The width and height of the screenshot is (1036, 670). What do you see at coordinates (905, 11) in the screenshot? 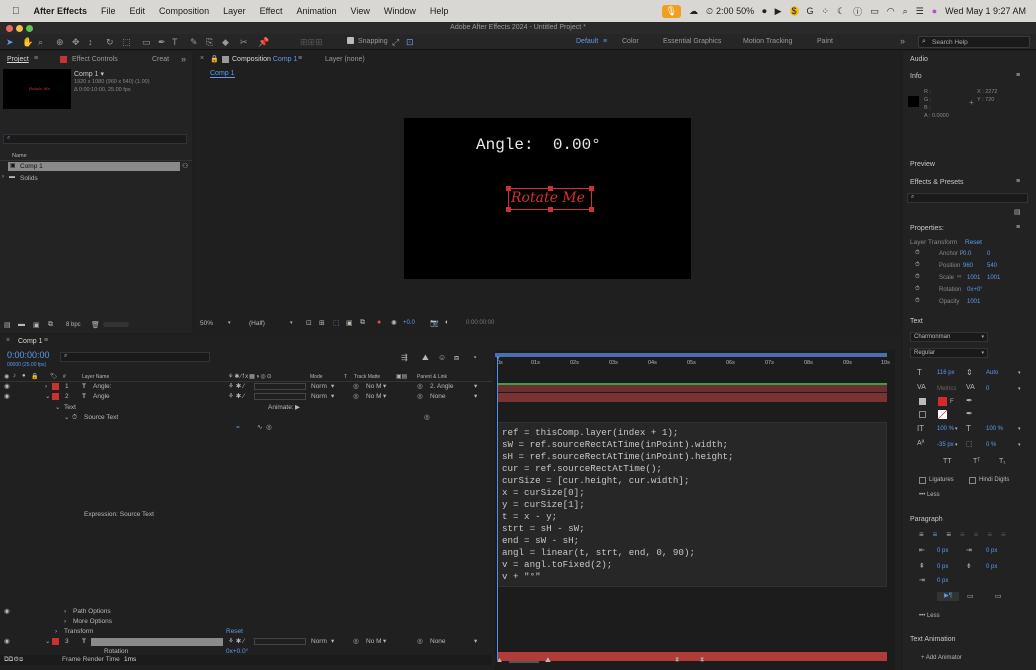
I see `search-icon: ⌕` at bounding box center [905, 11].